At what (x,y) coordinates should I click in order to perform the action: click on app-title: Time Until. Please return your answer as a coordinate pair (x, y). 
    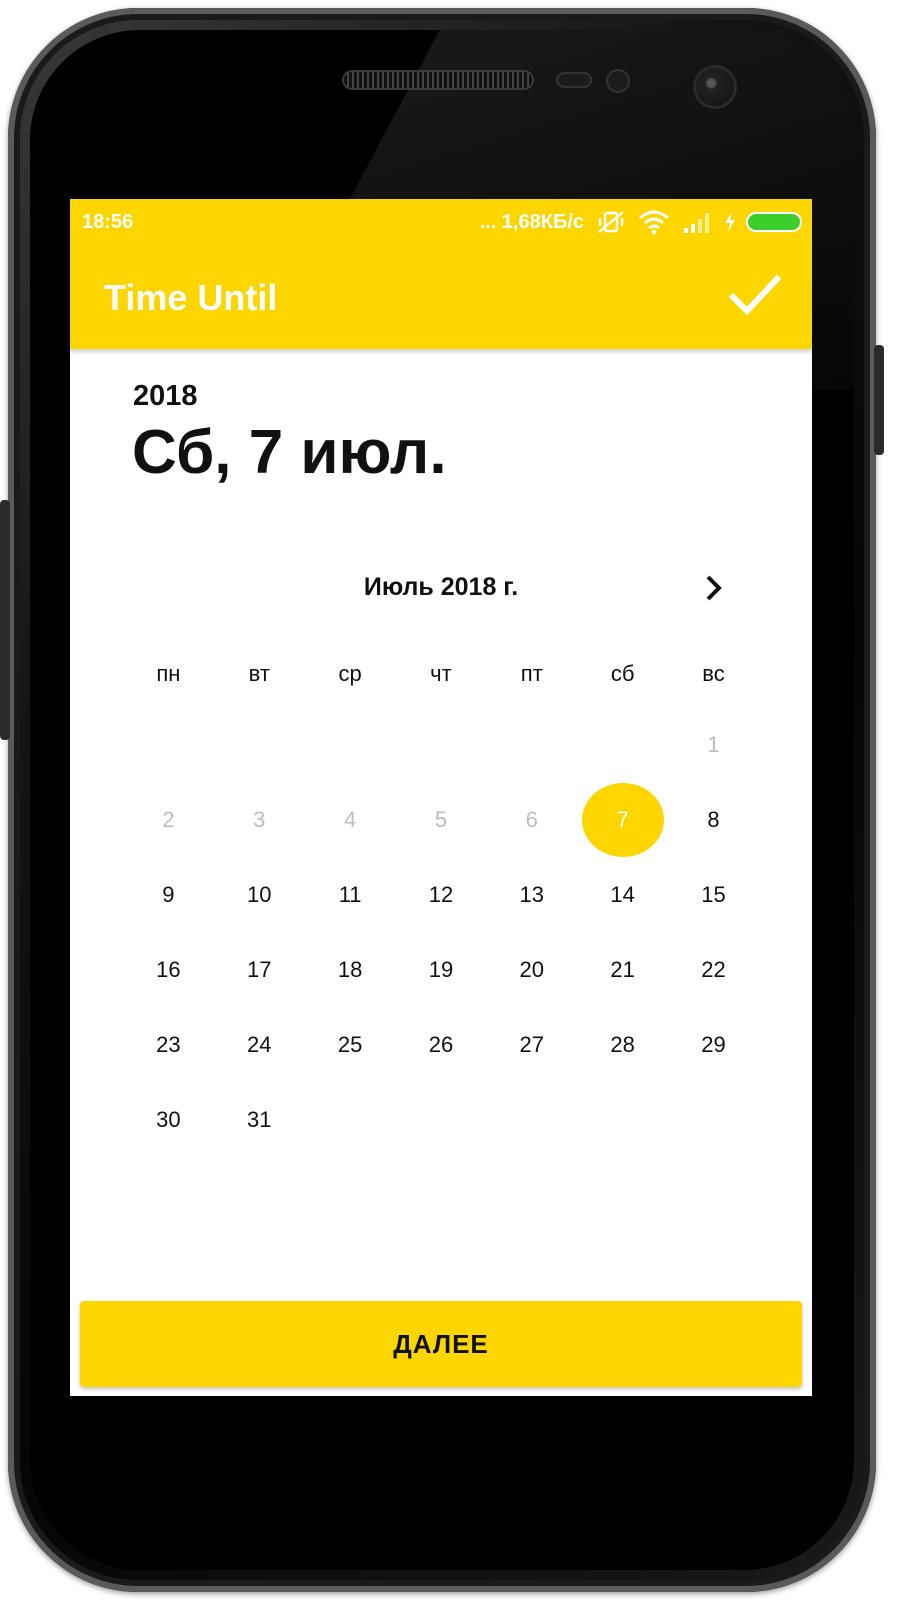
    Looking at the image, I should click on (191, 297).